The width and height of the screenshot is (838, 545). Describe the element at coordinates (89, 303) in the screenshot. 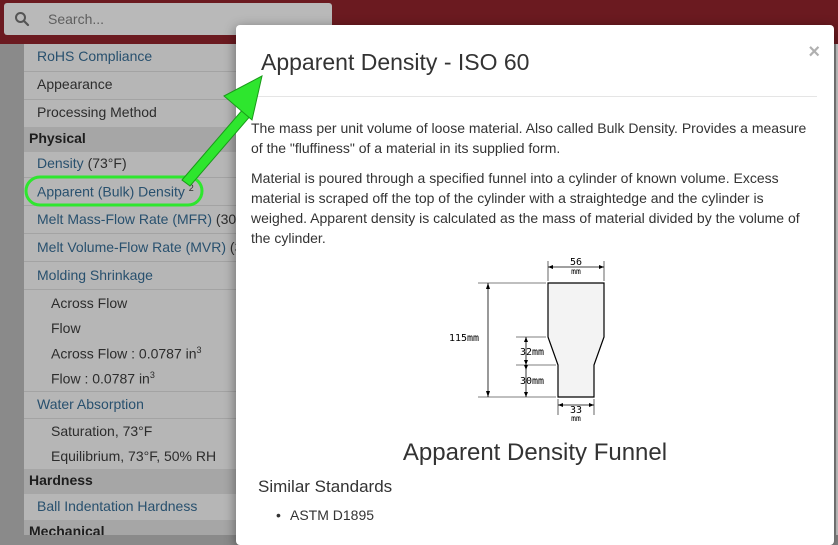

I see `menu-item-label: Across Flow` at that location.